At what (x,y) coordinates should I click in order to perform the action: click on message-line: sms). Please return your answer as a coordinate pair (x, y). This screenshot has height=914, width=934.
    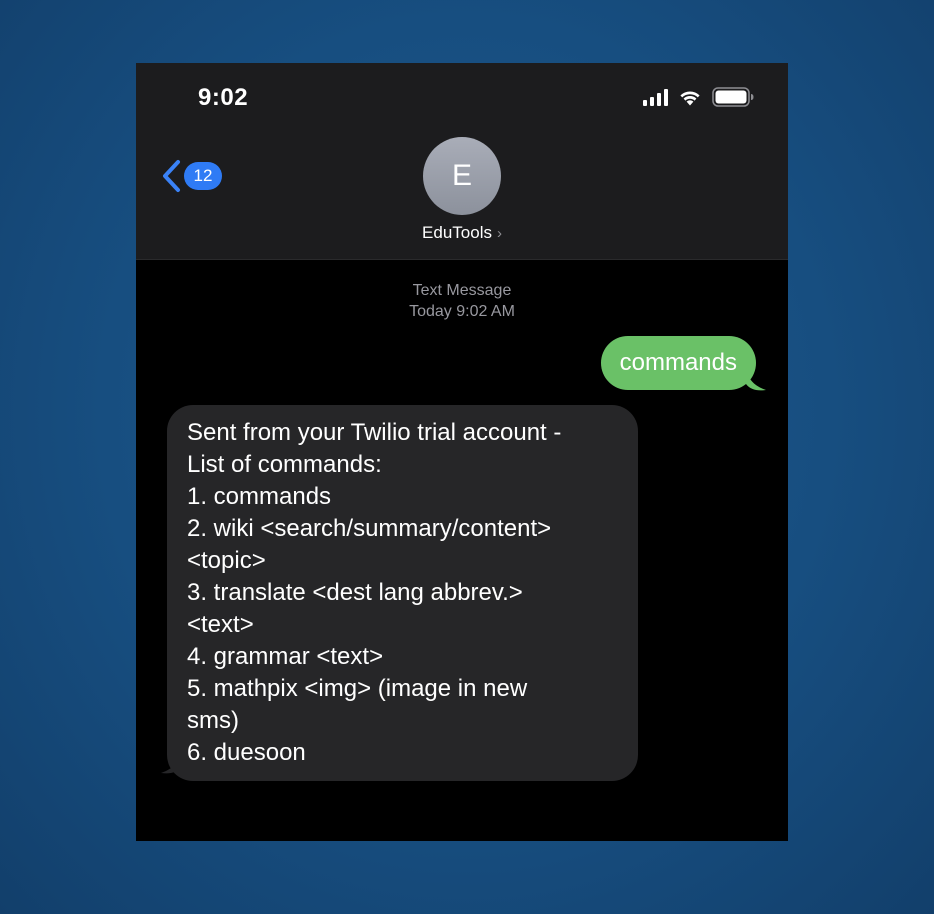
    Looking at the image, I should click on (213, 720).